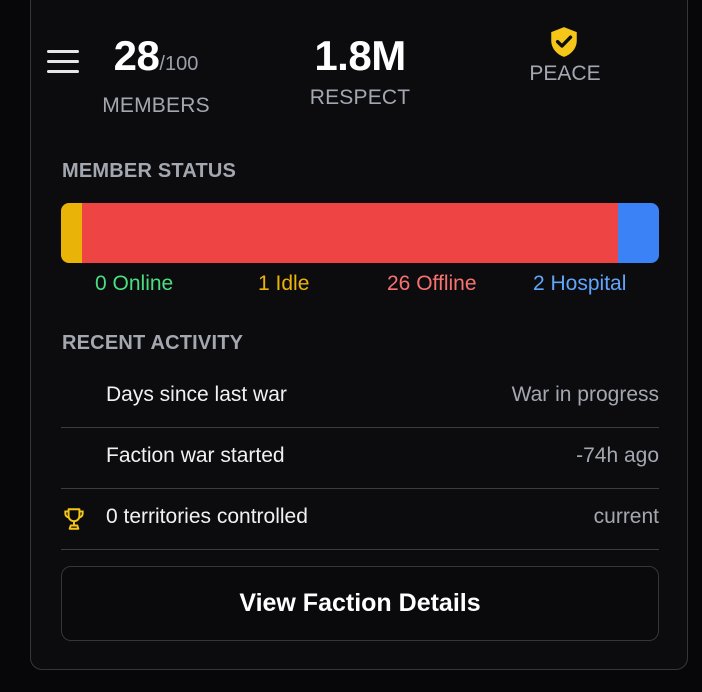 The height and width of the screenshot is (692, 702). I want to click on respect-label: RESPECT, so click(360, 97).